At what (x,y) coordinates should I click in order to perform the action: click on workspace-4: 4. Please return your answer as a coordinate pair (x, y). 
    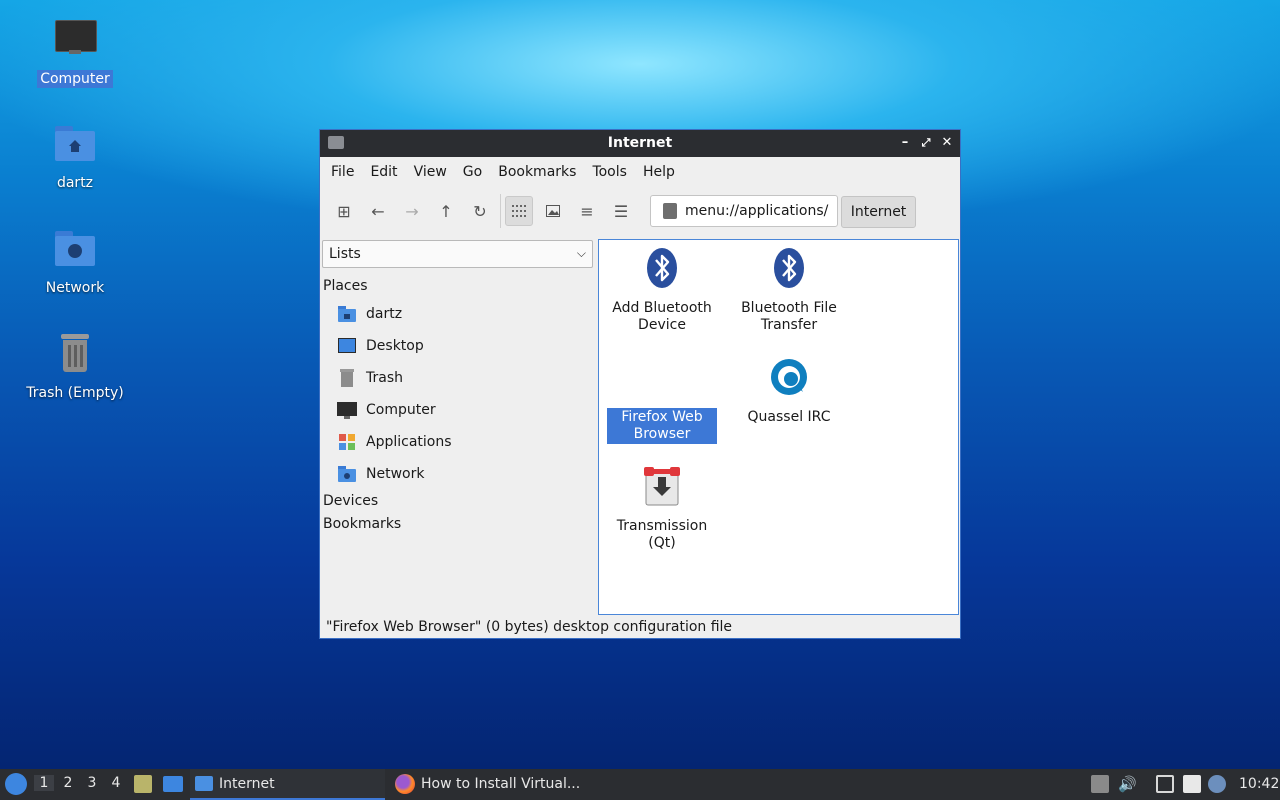
    Looking at the image, I should click on (116, 783).